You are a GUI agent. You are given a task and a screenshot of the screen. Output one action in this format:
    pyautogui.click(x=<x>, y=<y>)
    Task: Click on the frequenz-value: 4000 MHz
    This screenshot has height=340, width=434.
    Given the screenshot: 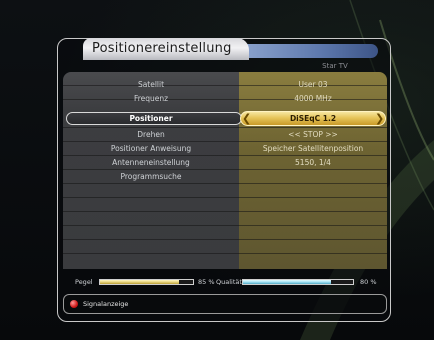 What is the action you would take?
    pyautogui.click(x=313, y=99)
    